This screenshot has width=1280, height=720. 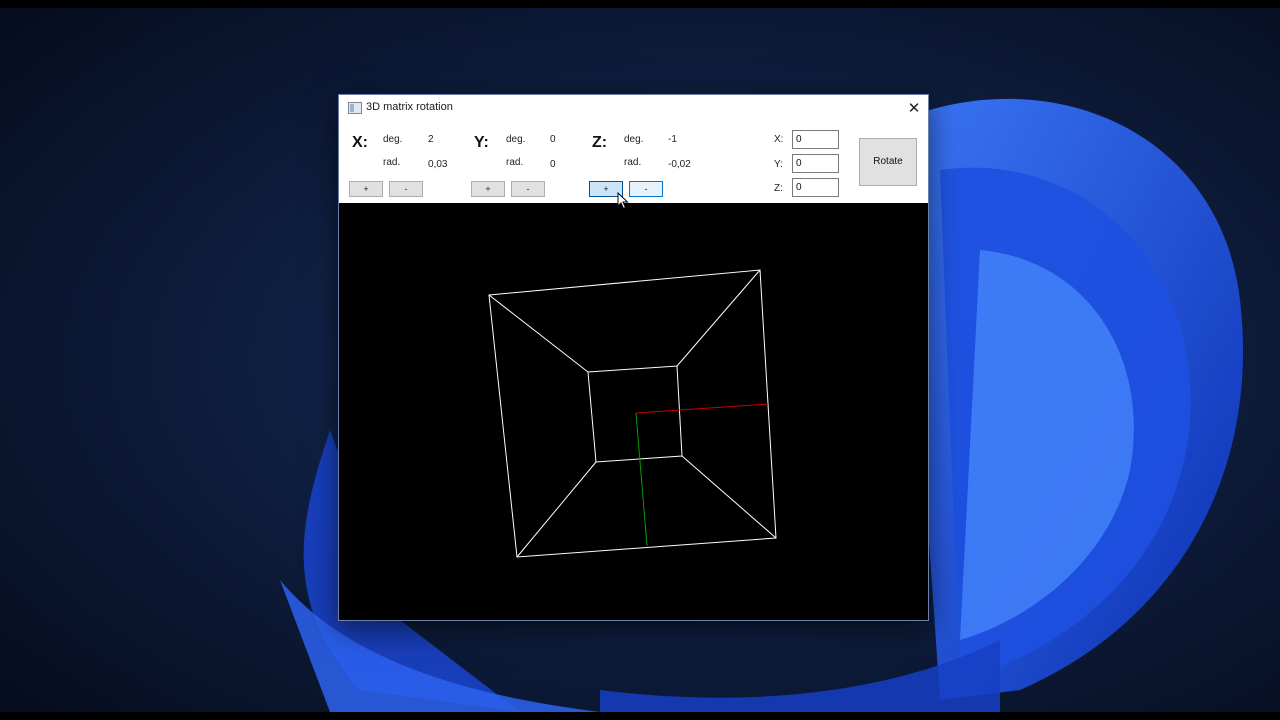 I want to click on y-deg-value: 0, so click(x=553, y=139).